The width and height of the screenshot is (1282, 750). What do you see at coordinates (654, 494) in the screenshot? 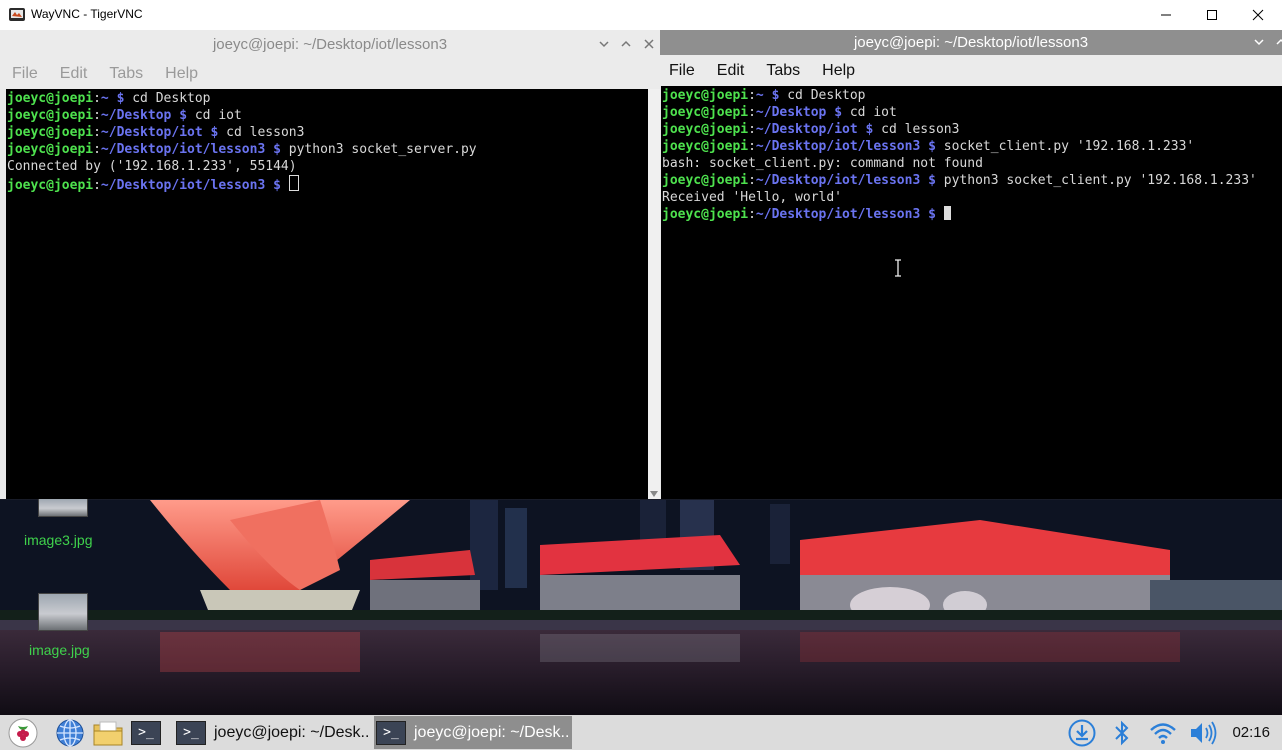
I see `scroll-down-arrow-icon` at bounding box center [654, 494].